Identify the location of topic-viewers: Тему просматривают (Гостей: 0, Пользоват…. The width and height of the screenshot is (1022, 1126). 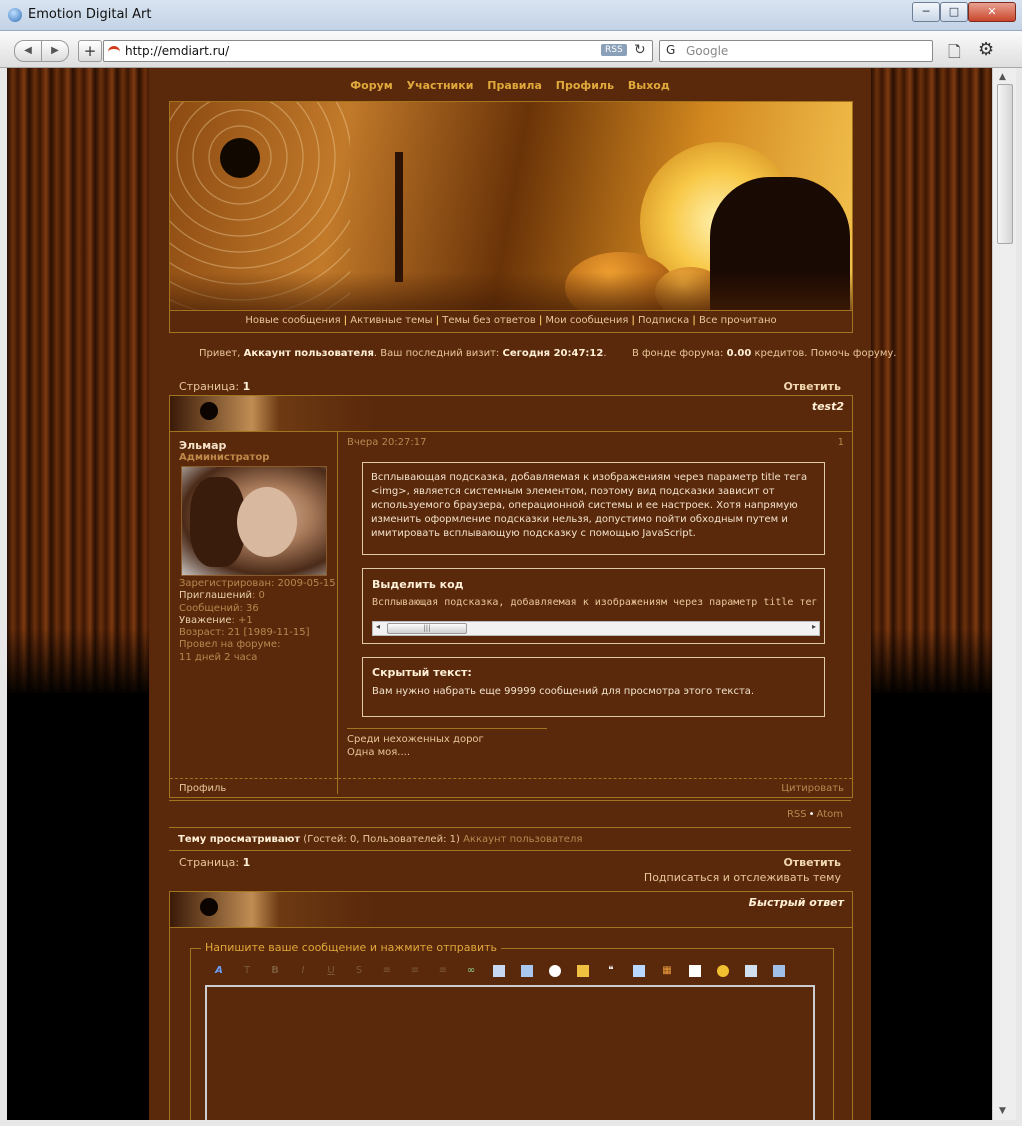
(510, 839).